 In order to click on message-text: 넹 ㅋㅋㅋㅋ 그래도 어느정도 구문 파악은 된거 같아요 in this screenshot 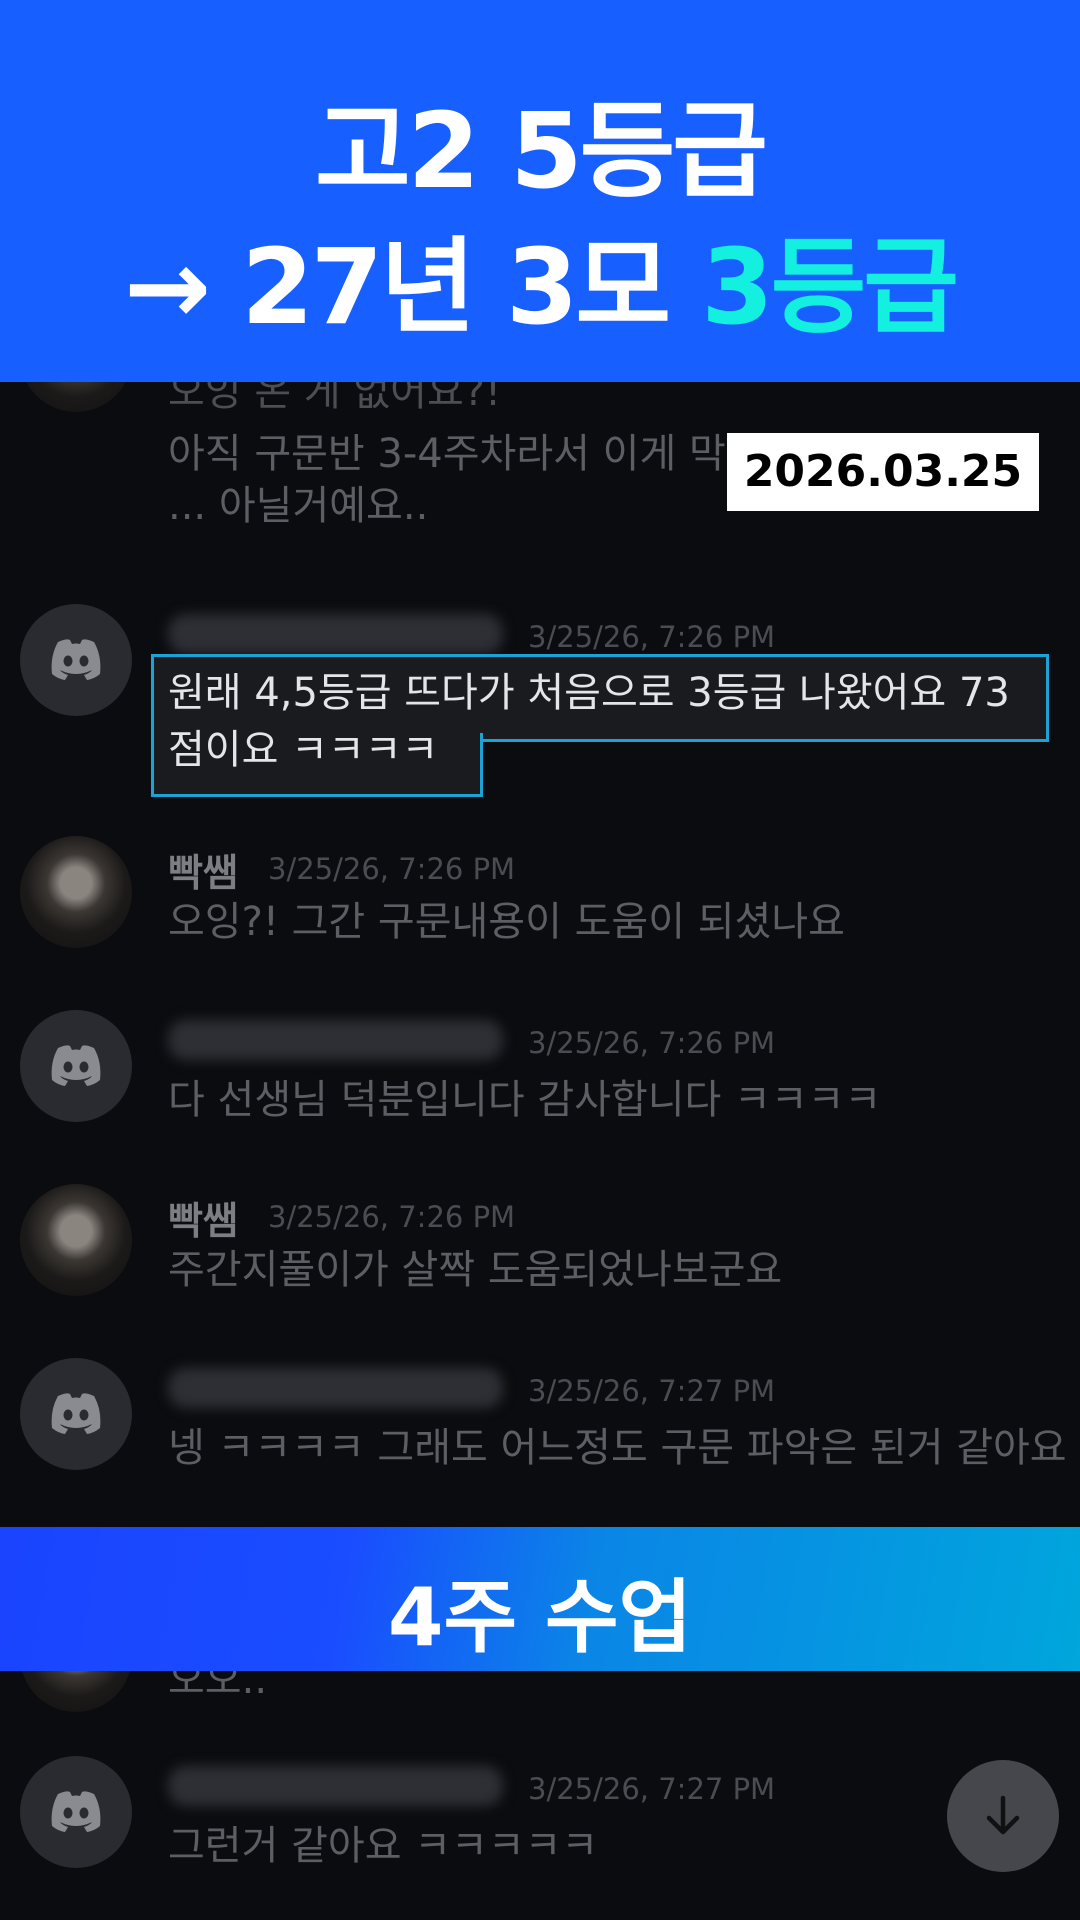, I will do `click(617, 1448)`.